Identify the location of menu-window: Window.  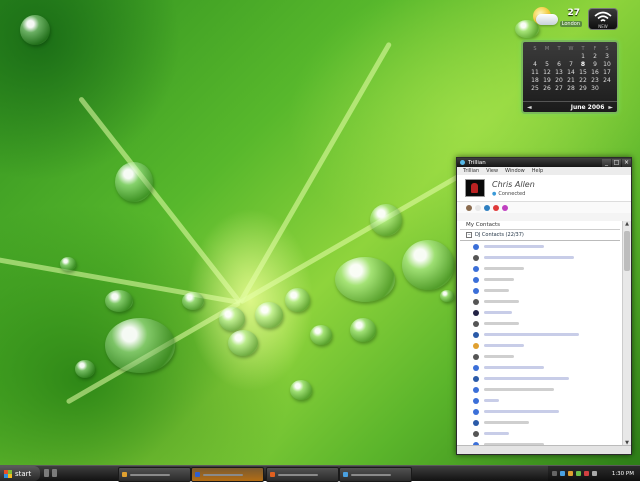
(515, 171).